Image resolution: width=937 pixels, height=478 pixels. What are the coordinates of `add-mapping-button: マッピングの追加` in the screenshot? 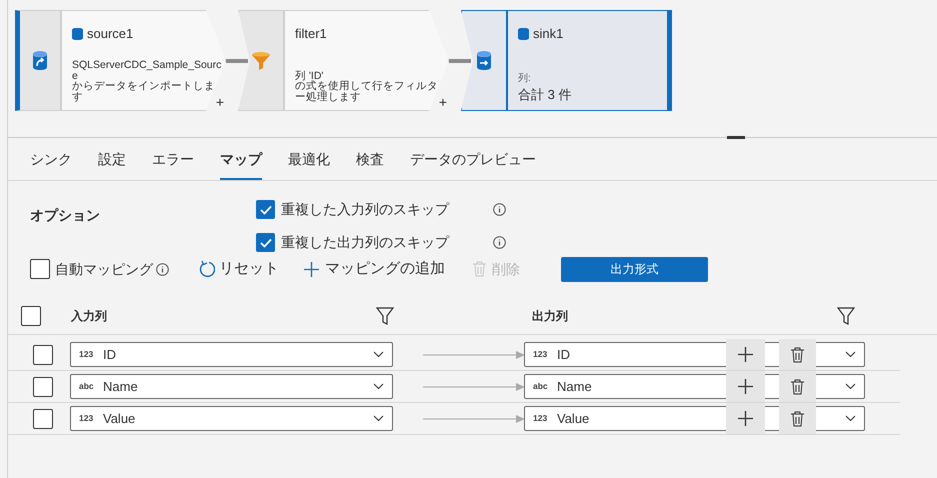 It's located at (374, 269).